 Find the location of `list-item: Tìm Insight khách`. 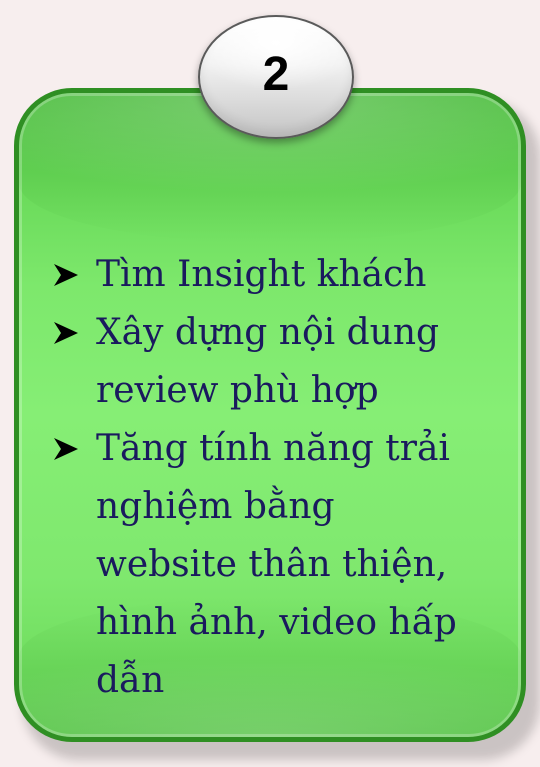

list-item: Tìm Insight khách is located at coordinates (272, 275).